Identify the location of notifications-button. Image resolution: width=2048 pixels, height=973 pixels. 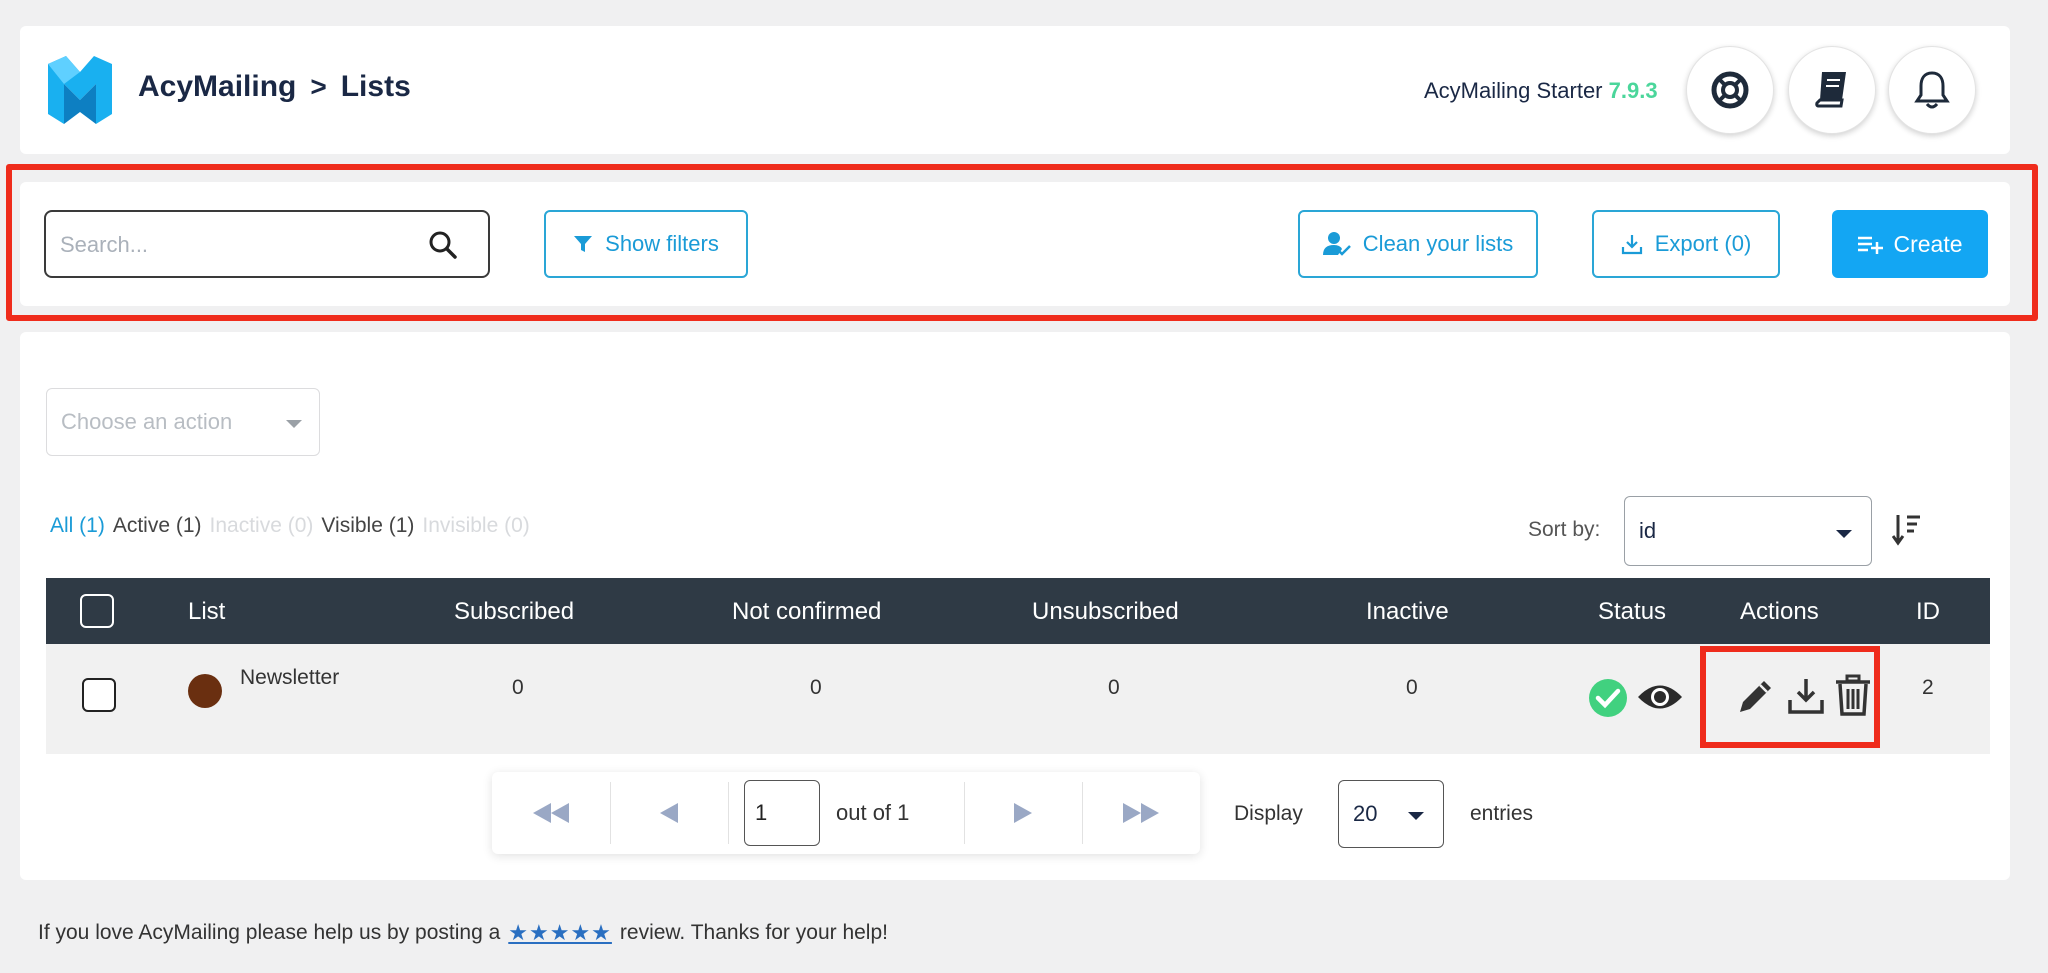
(1932, 90).